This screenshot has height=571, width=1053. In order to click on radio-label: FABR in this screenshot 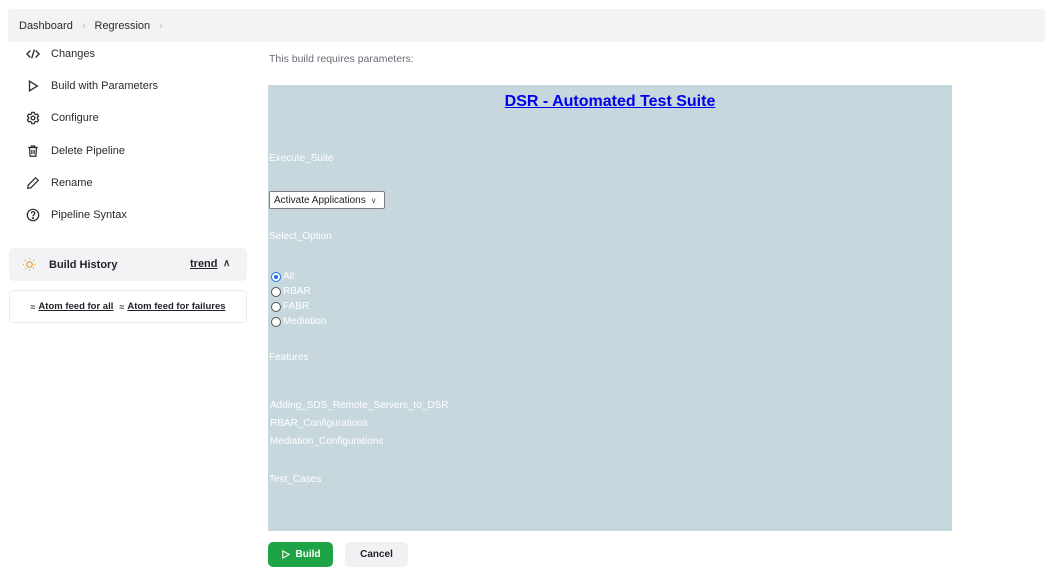, I will do `click(296, 306)`.